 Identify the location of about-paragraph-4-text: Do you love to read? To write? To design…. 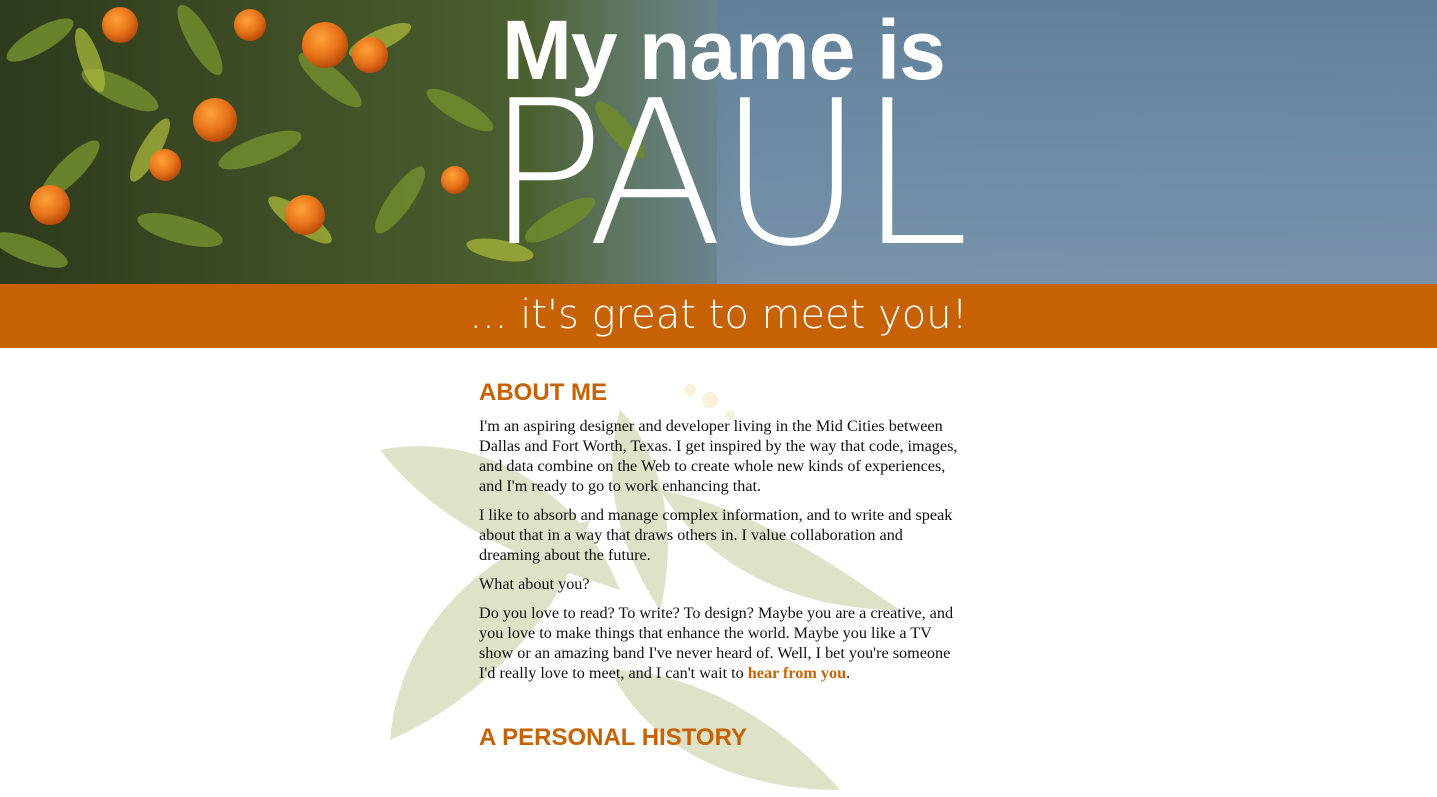
(716, 643).